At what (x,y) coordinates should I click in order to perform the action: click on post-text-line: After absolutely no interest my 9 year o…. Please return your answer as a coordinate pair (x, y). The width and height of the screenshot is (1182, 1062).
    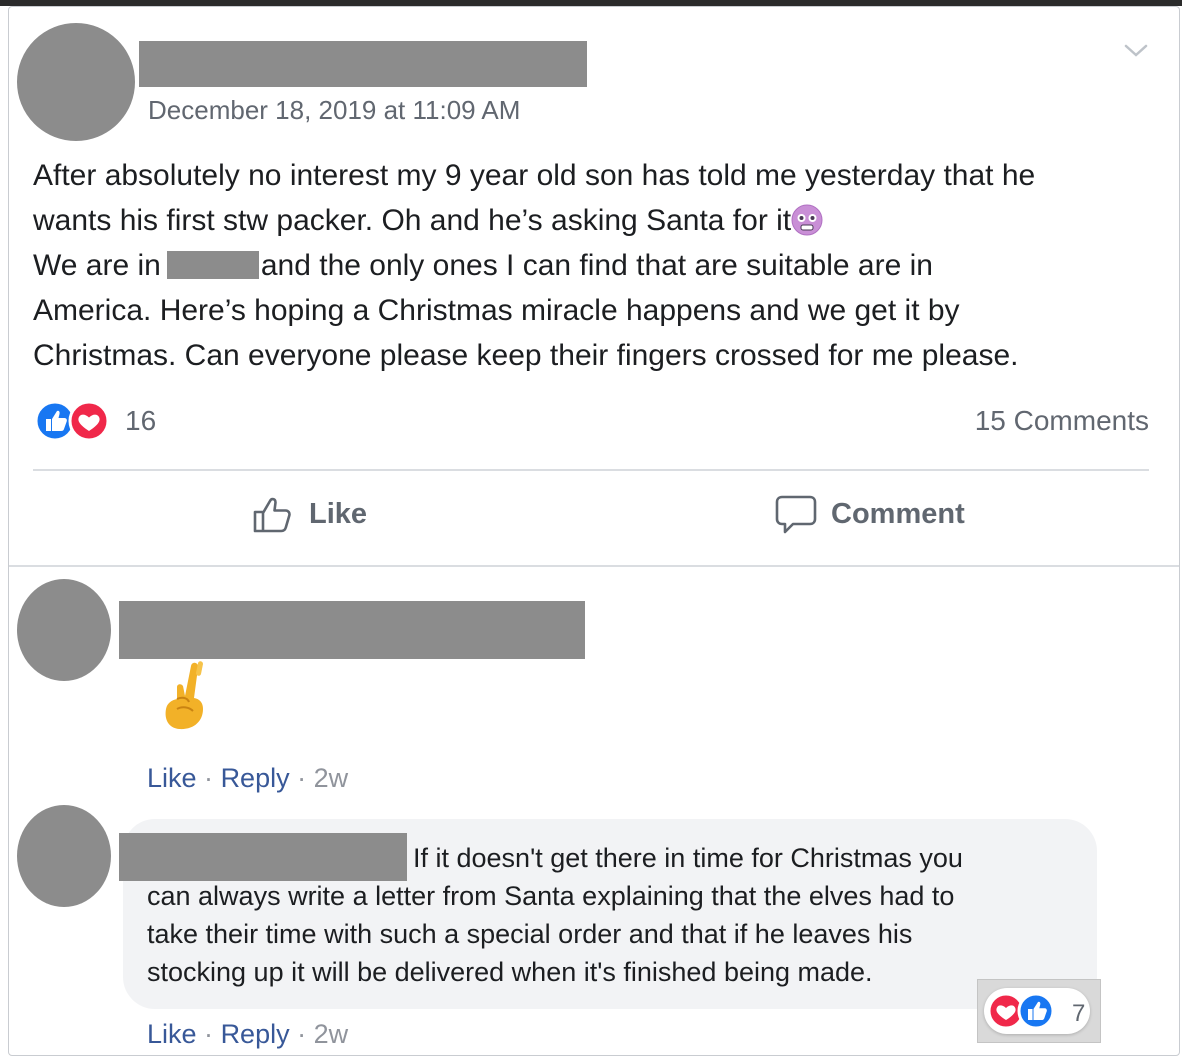
    Looking at the image, I should click on (534, 175).